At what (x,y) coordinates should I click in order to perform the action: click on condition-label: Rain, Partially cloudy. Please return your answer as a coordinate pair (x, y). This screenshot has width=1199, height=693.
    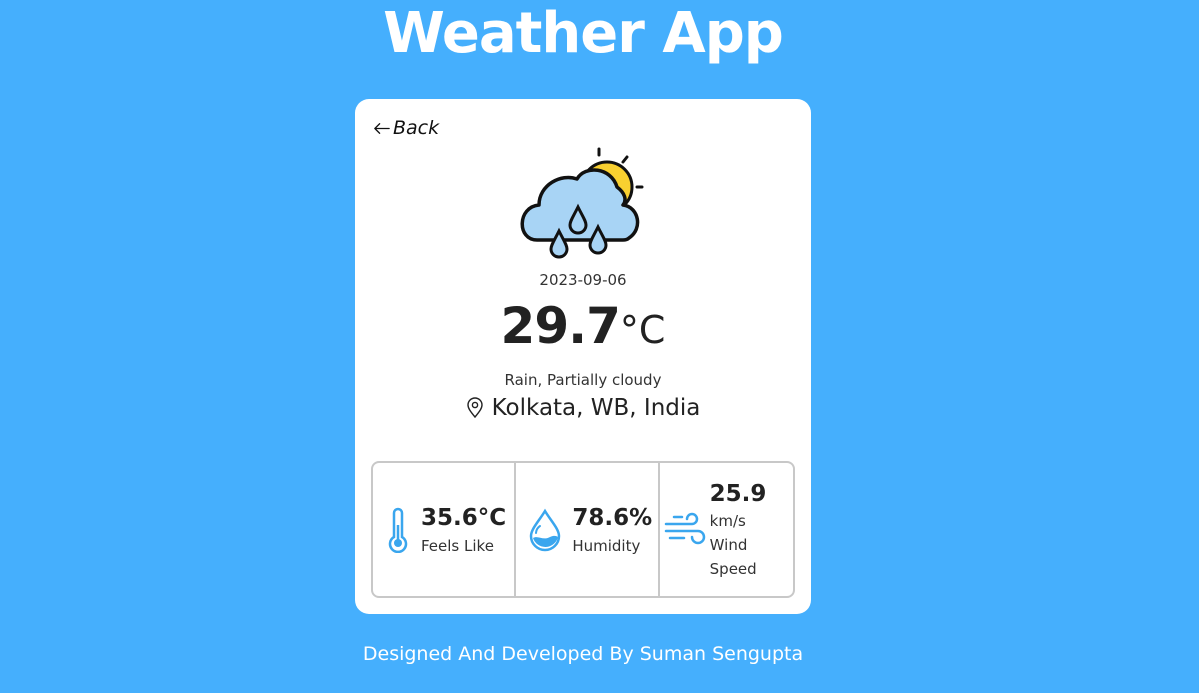
    Looking at the image, I should click on (583, 380).